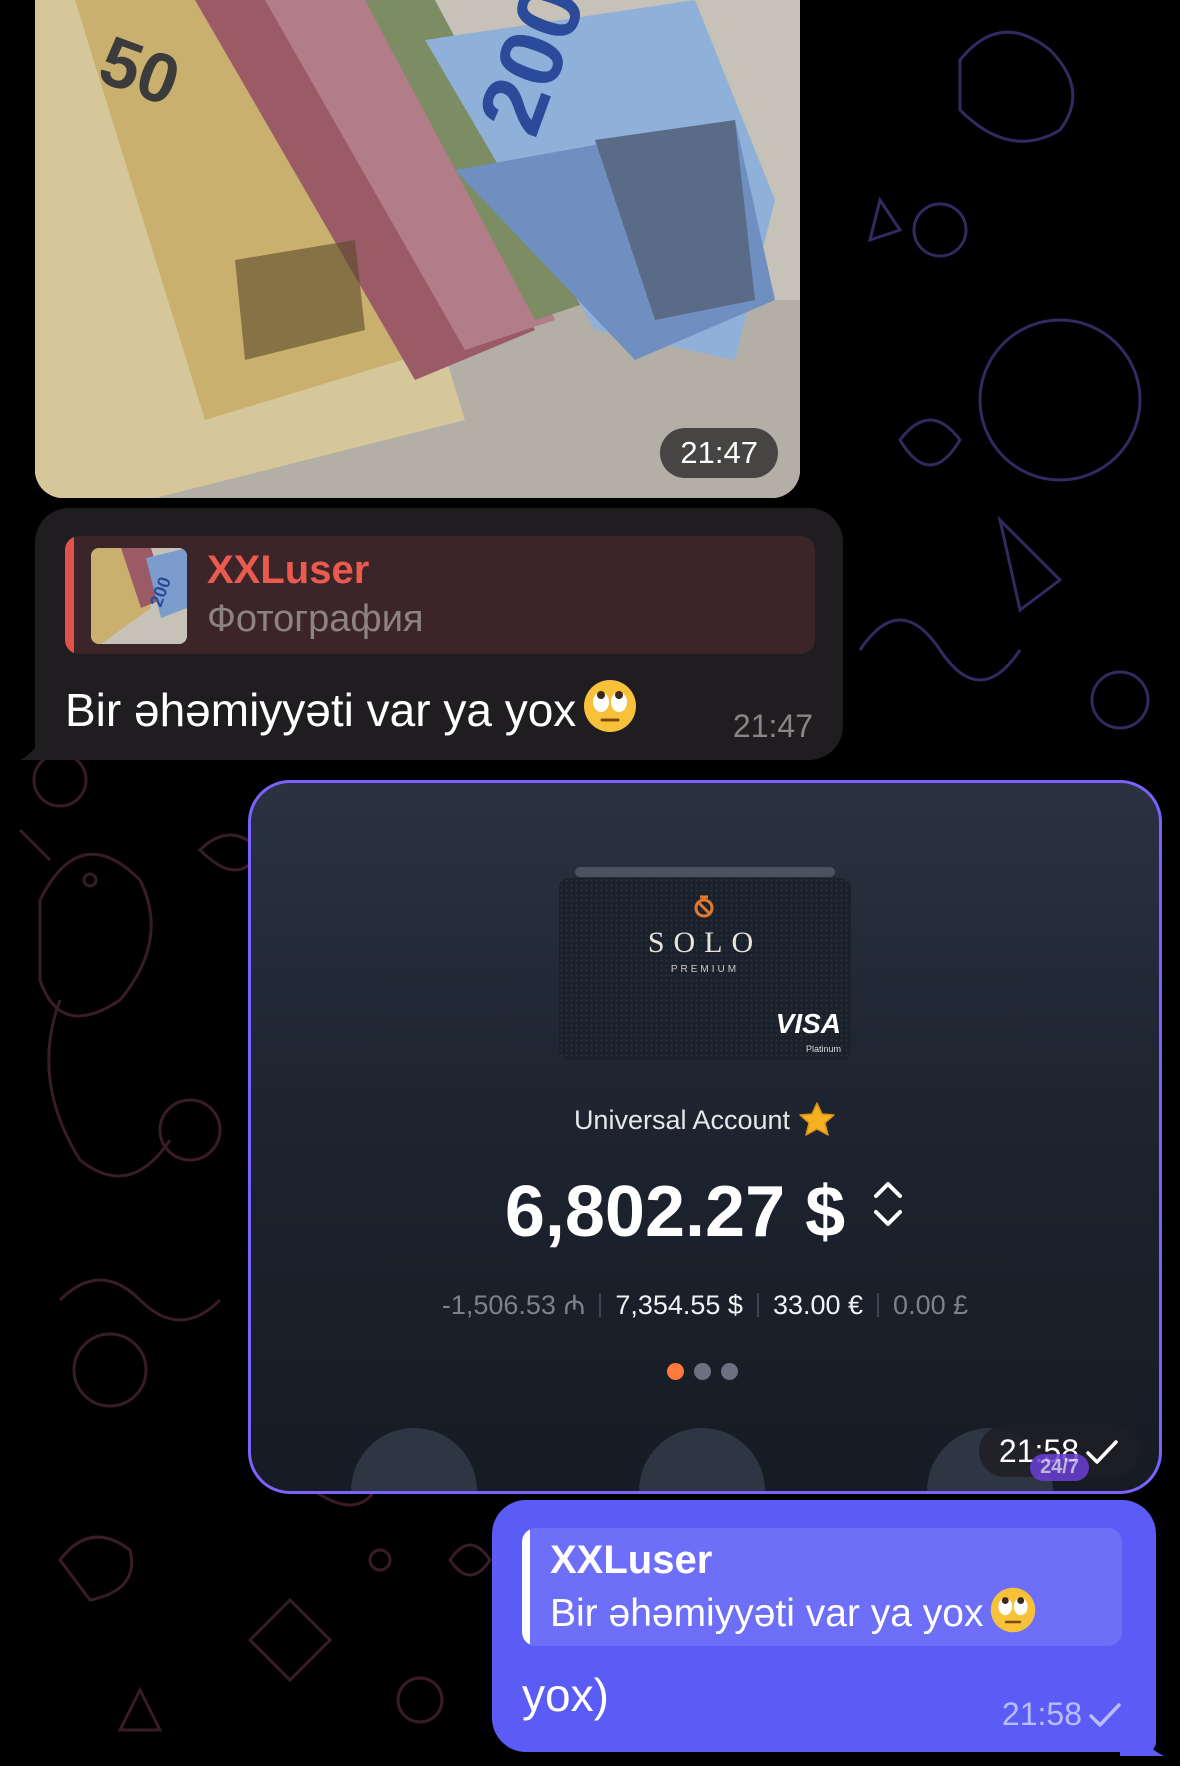  What do you see at coordinates (440, 595) in the screenshot?
I see `reply-quote: 200 XXLuser Фотография` at bounding box center [440, 595].